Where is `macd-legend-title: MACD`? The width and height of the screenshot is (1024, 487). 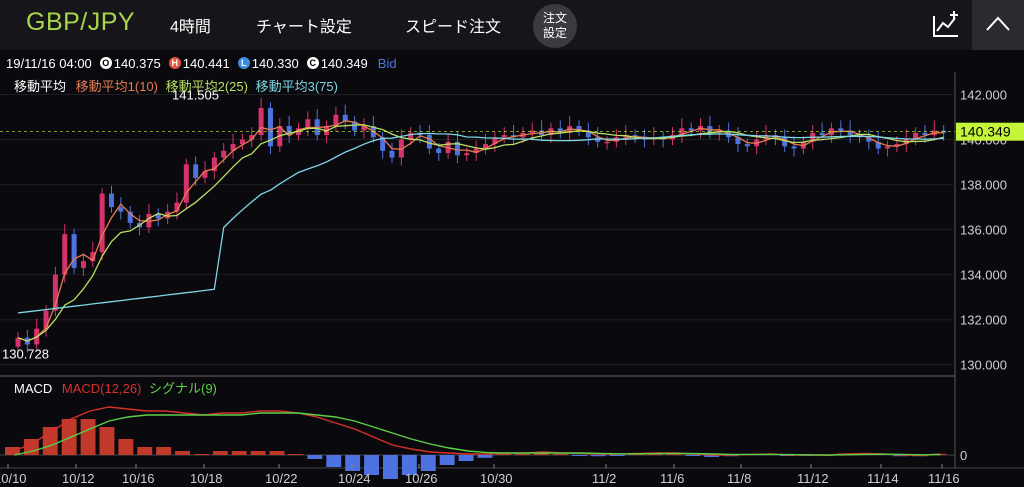 macd-legend-title: MACD is located at coordinates (33, 388).